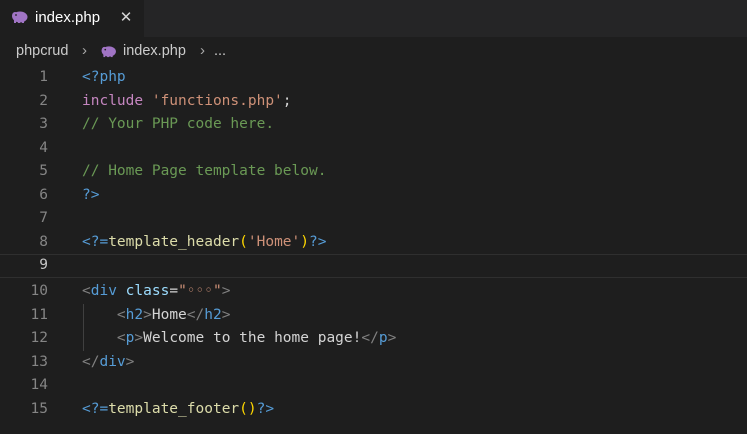 The height and width of the screenshot is (434, 747). I want to click on tab-label: index.php, so click(68, 17).